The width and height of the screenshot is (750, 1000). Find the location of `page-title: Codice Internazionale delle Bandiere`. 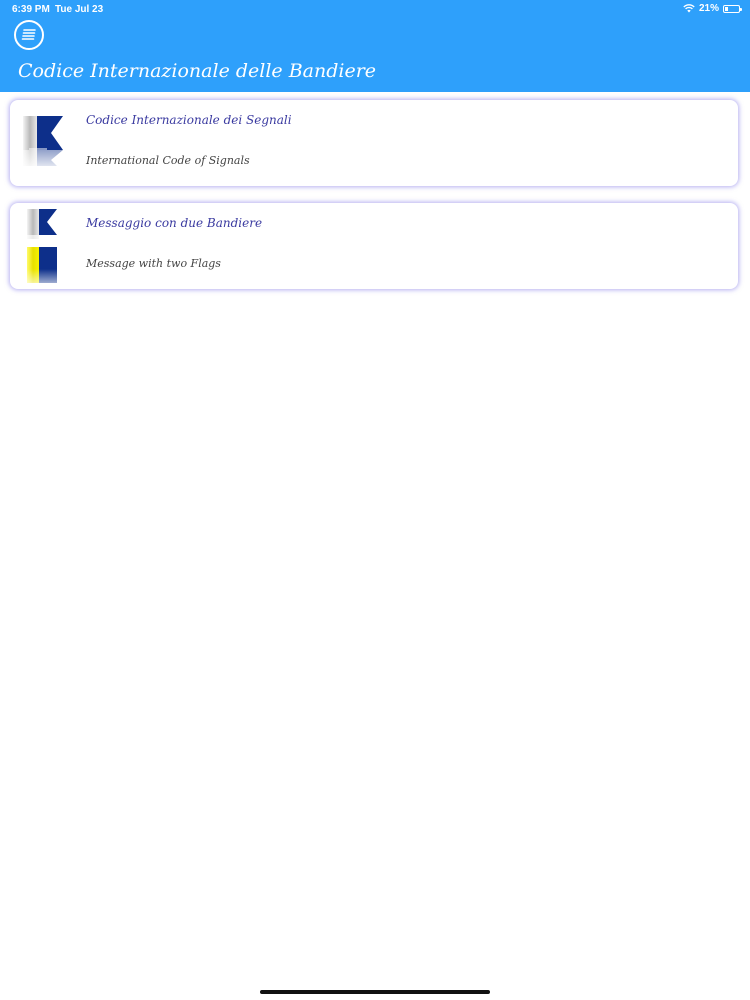

page-title: Codice Internazionale delle Bandiere is located at coordinates (197, 71).